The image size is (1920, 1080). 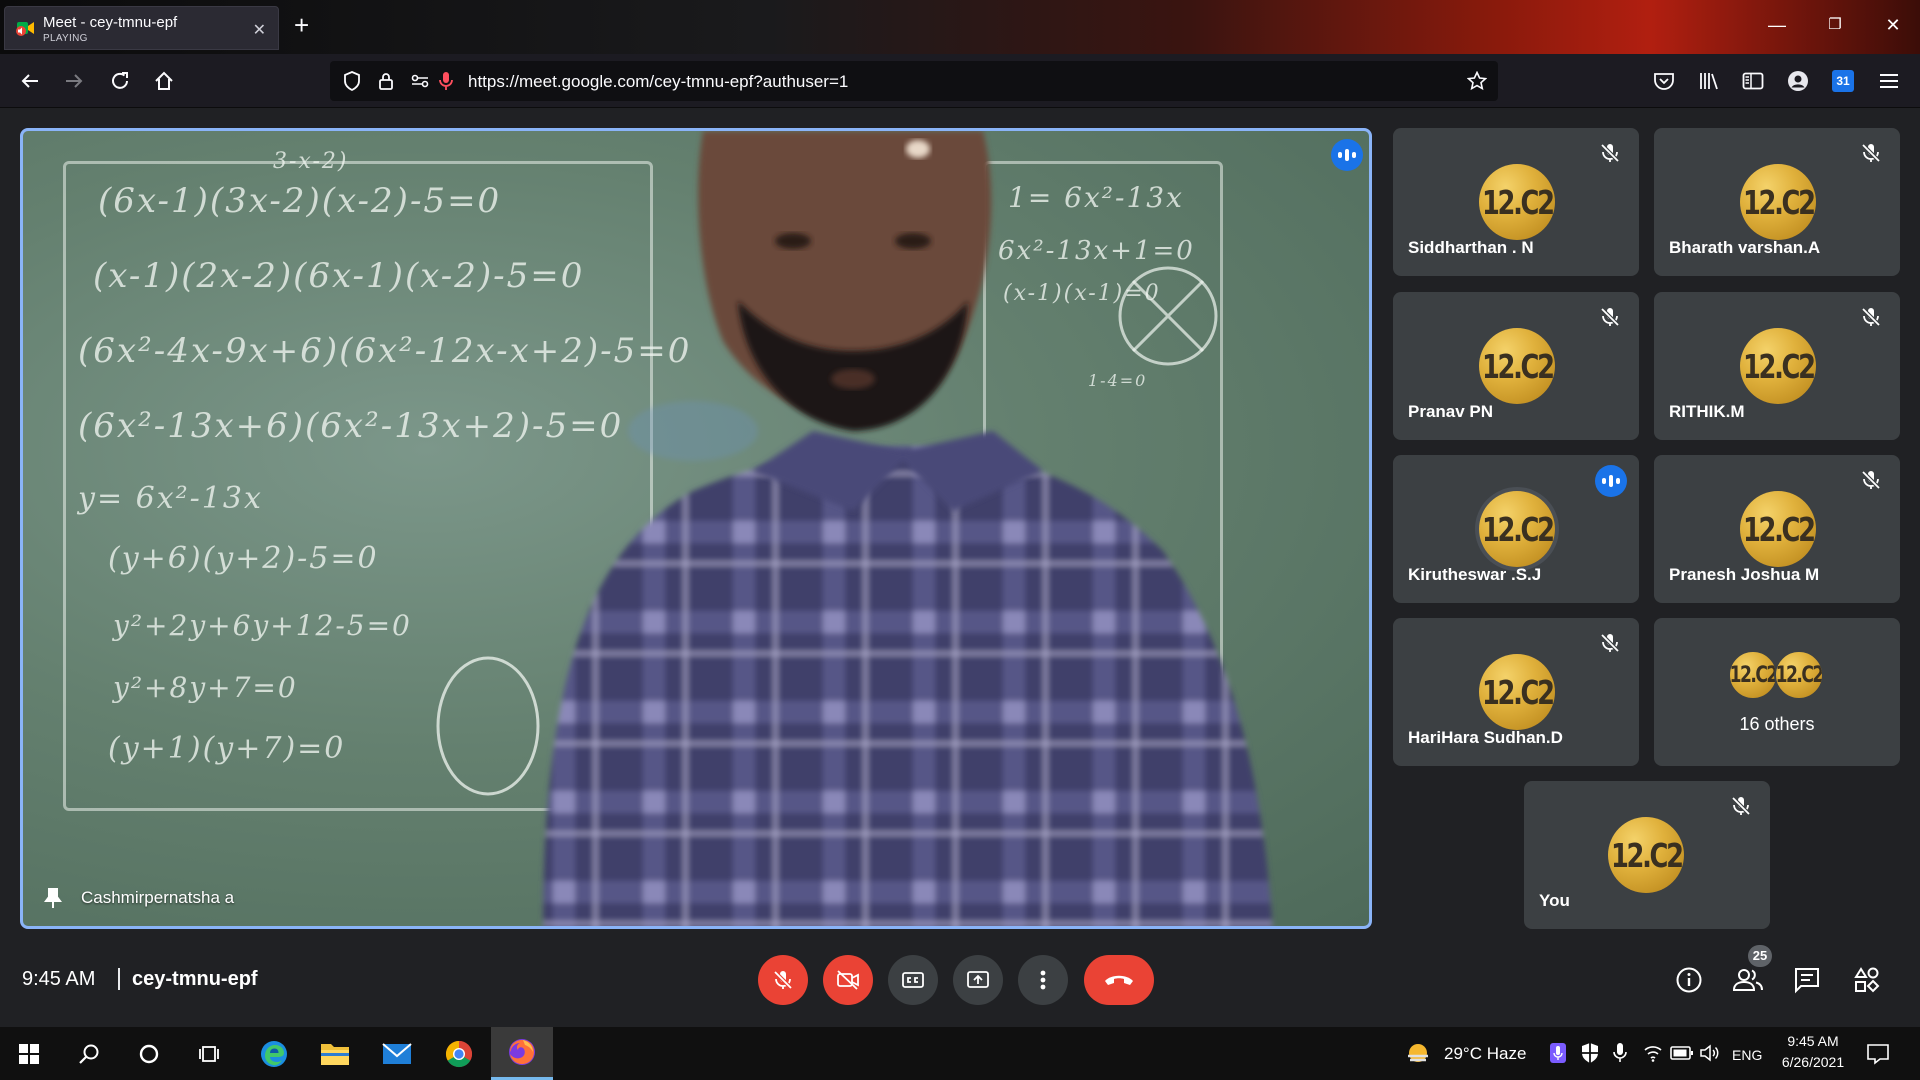 I want to click on shield-icon, so click(x=352, y=81).